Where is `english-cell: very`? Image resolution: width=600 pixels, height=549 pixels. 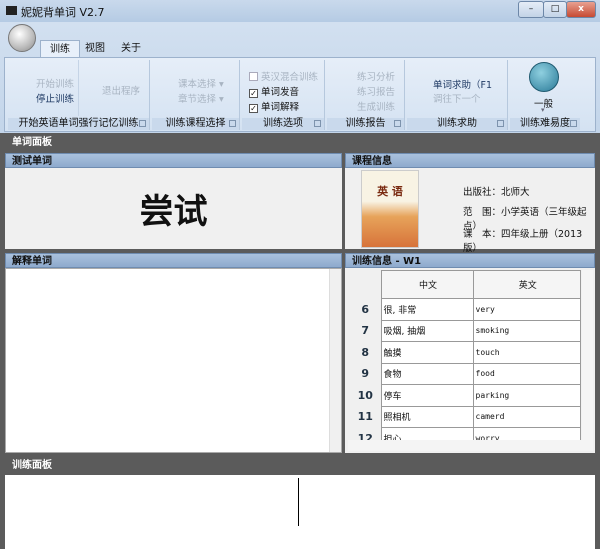
english-cell: very is located at coordinates (526, 309).